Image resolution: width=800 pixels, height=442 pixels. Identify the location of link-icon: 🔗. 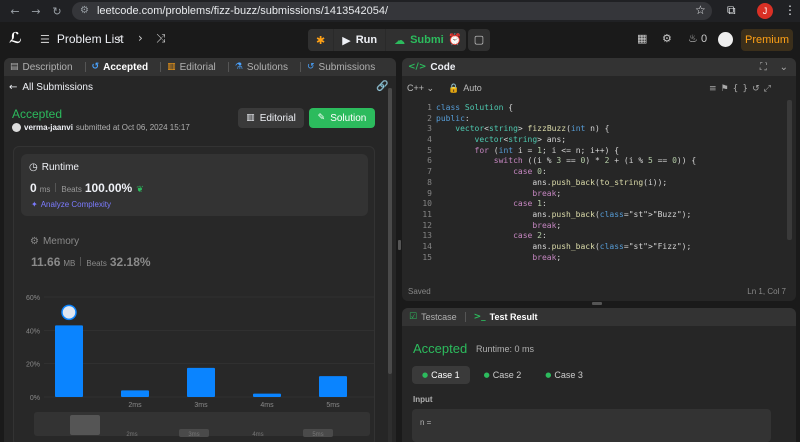
(382, 87).